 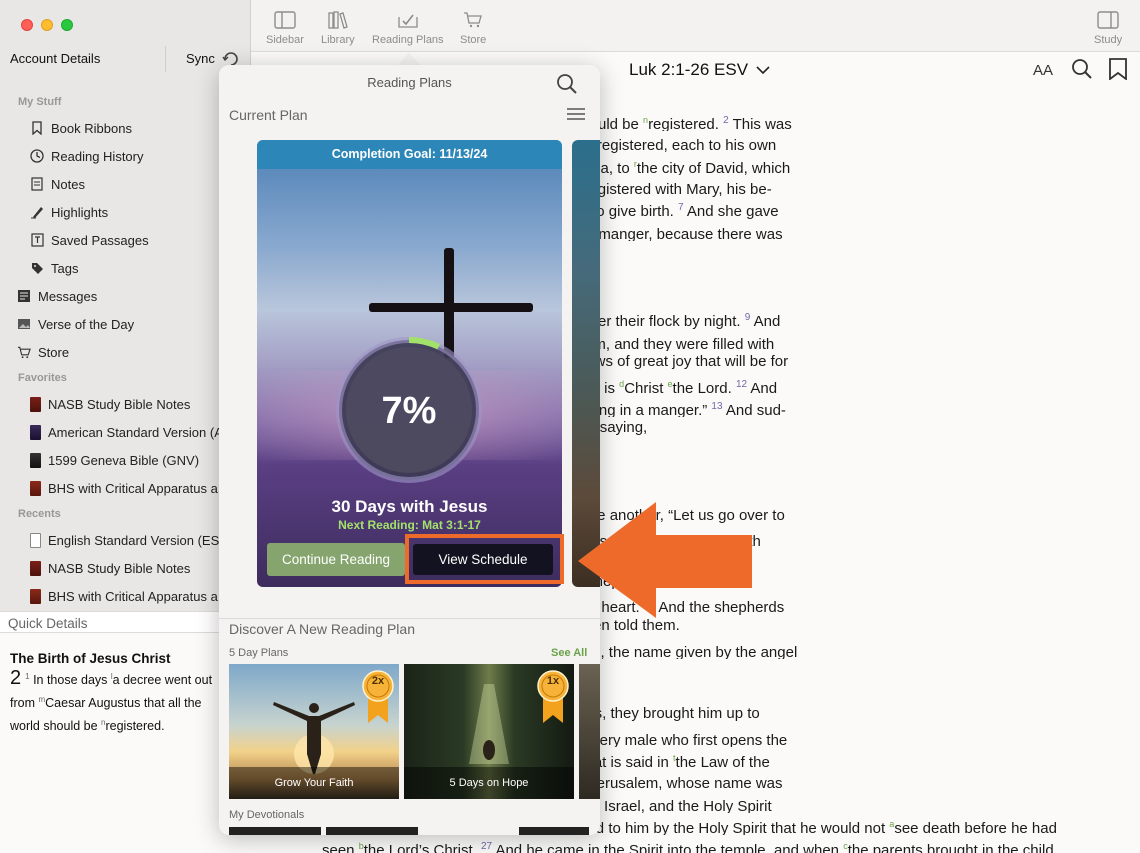 I want to click on close-window-button, so click(x=27, y=25).